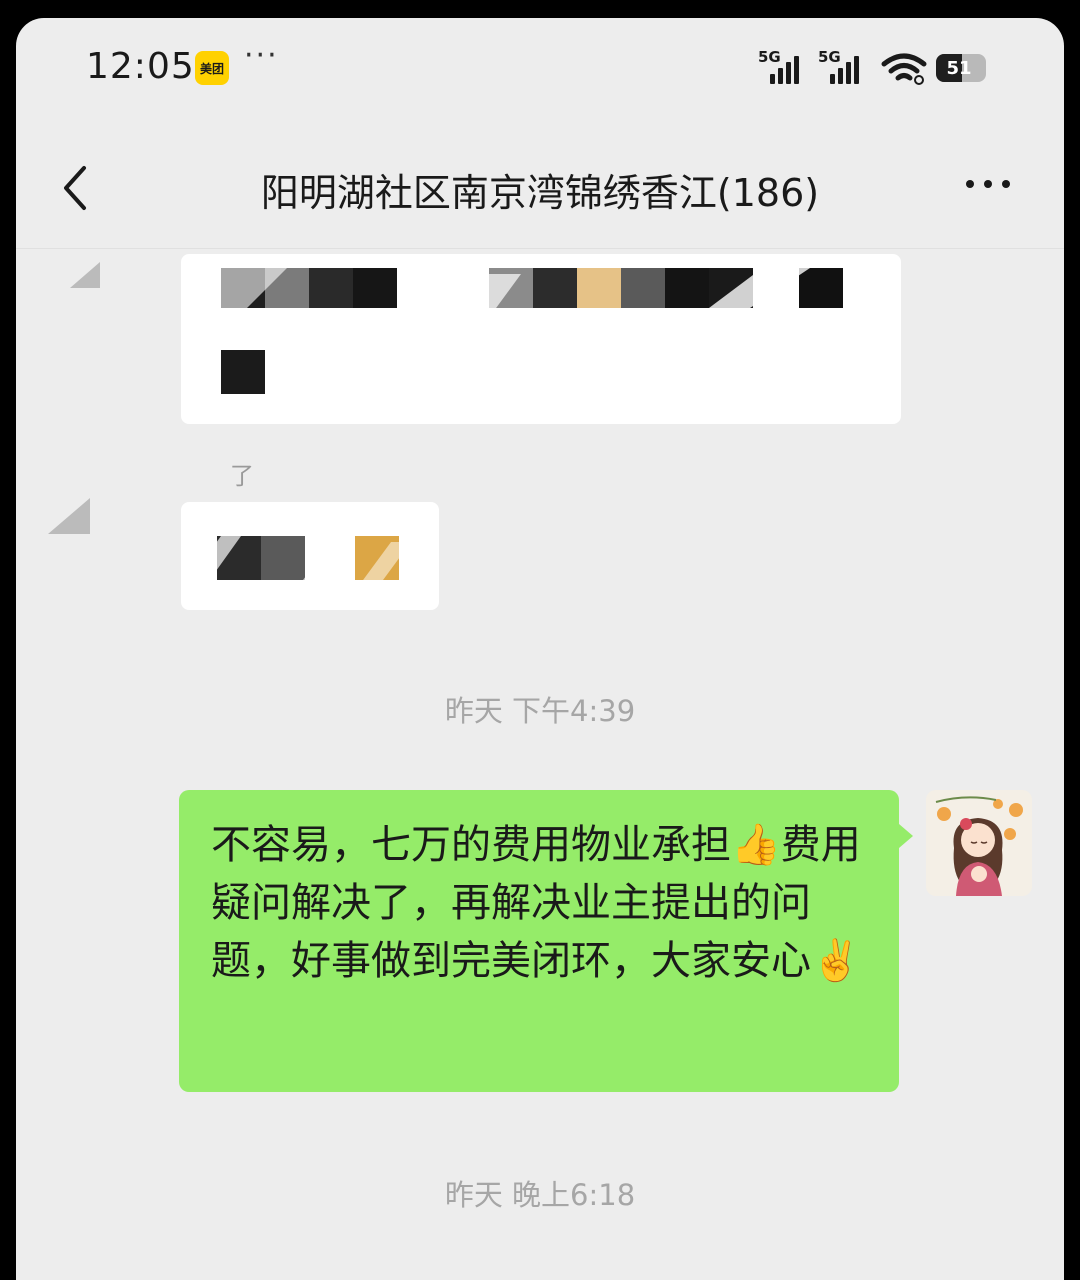  I want to click on wifi-icon, so click(904, 69).